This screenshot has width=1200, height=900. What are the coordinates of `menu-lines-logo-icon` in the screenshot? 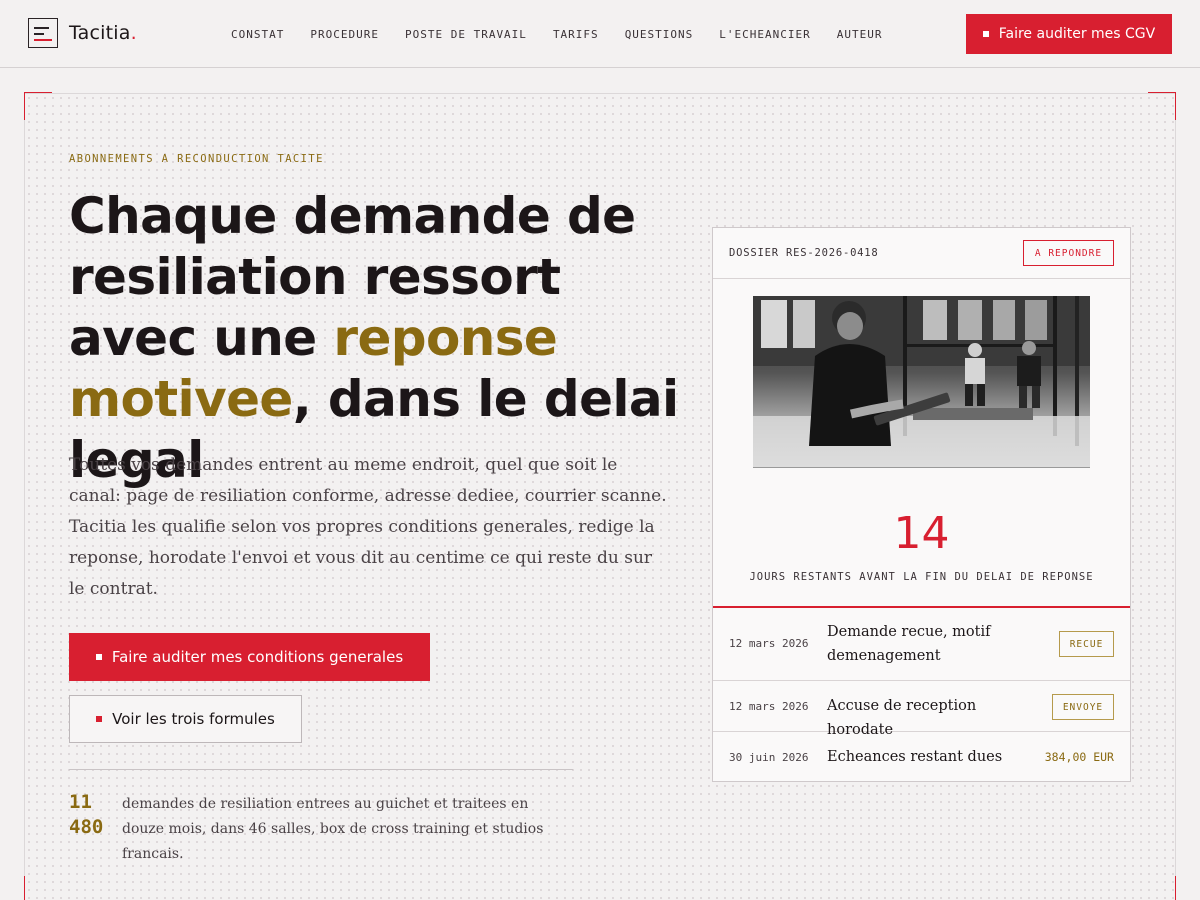 It's located at (43, 33).